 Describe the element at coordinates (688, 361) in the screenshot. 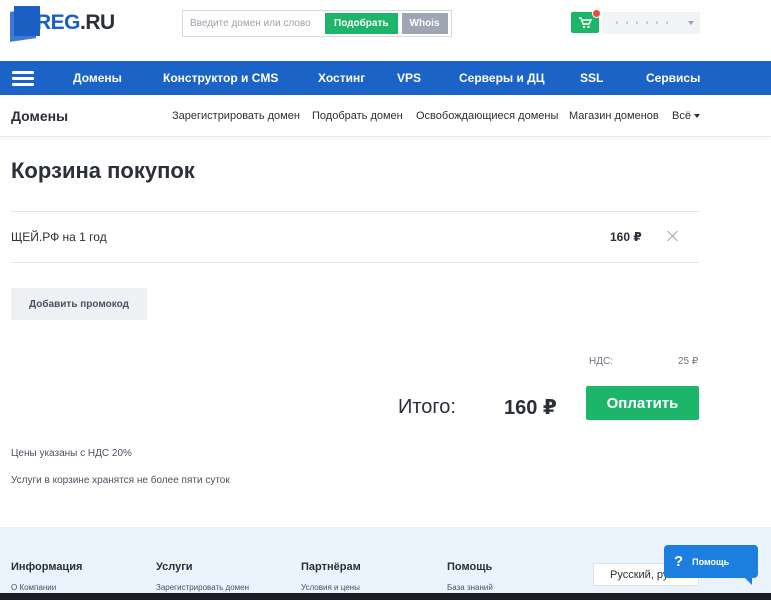

I see `vat-value: 25 ₽` at that location.